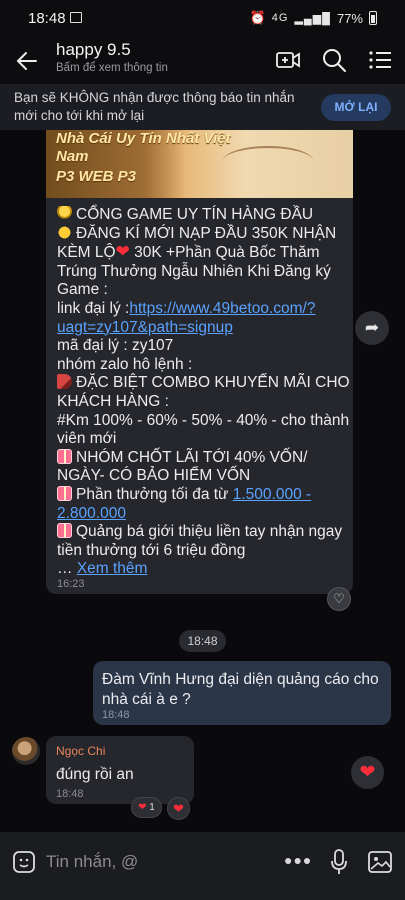 This screenshot has width=405, height=900. I want to click on chat-header: happy 9.5 Bấm để xem thông tin, so click(202, 61).